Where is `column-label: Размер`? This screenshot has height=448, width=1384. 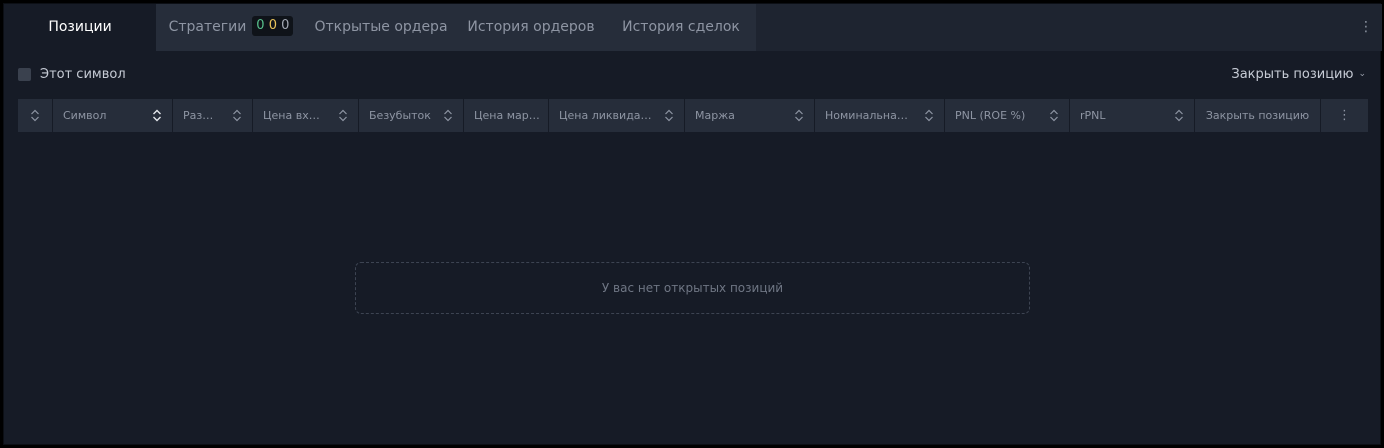
column-label: Размер is located at coordinates (201, 115).